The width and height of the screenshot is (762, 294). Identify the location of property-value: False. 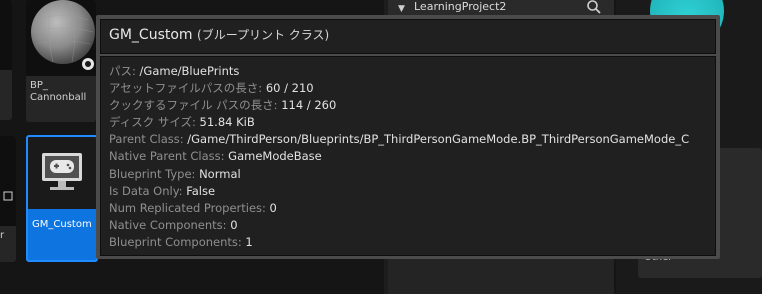
(201, 190).